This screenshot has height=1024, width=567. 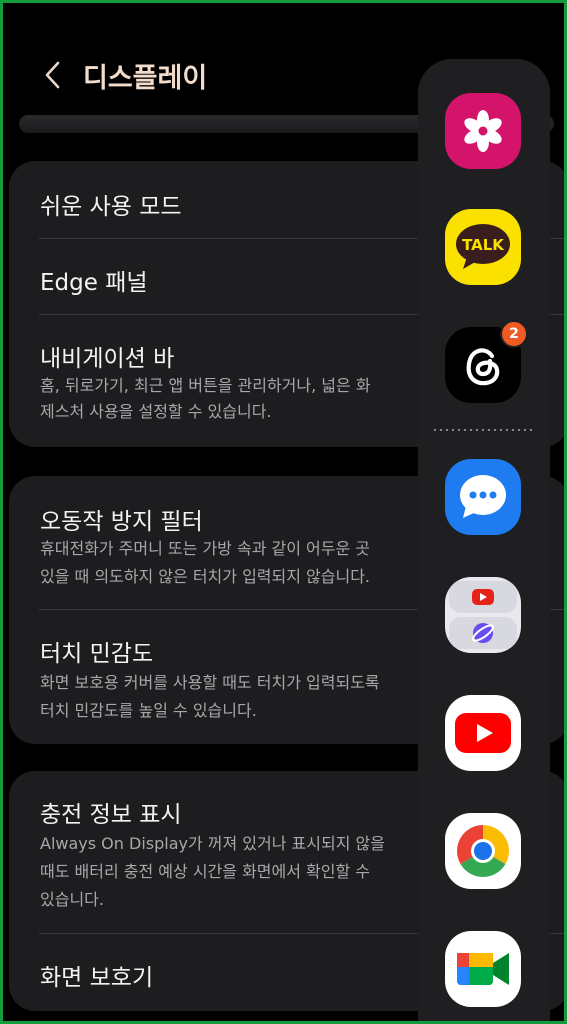 I want to click on setting-title: 내비게이션 바, so click(x=107, y=359).